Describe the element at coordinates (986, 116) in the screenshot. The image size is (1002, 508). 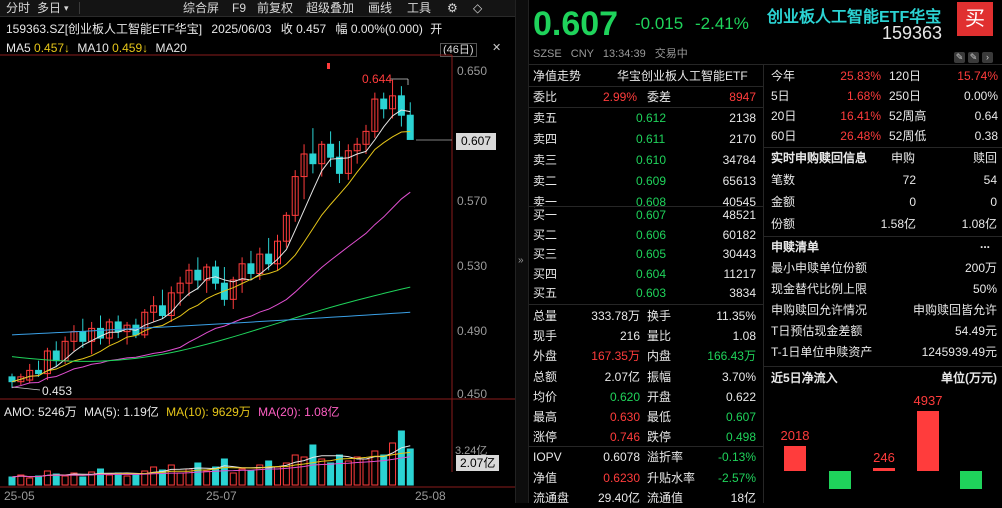
I see `perf-value: 0.64` at that location.